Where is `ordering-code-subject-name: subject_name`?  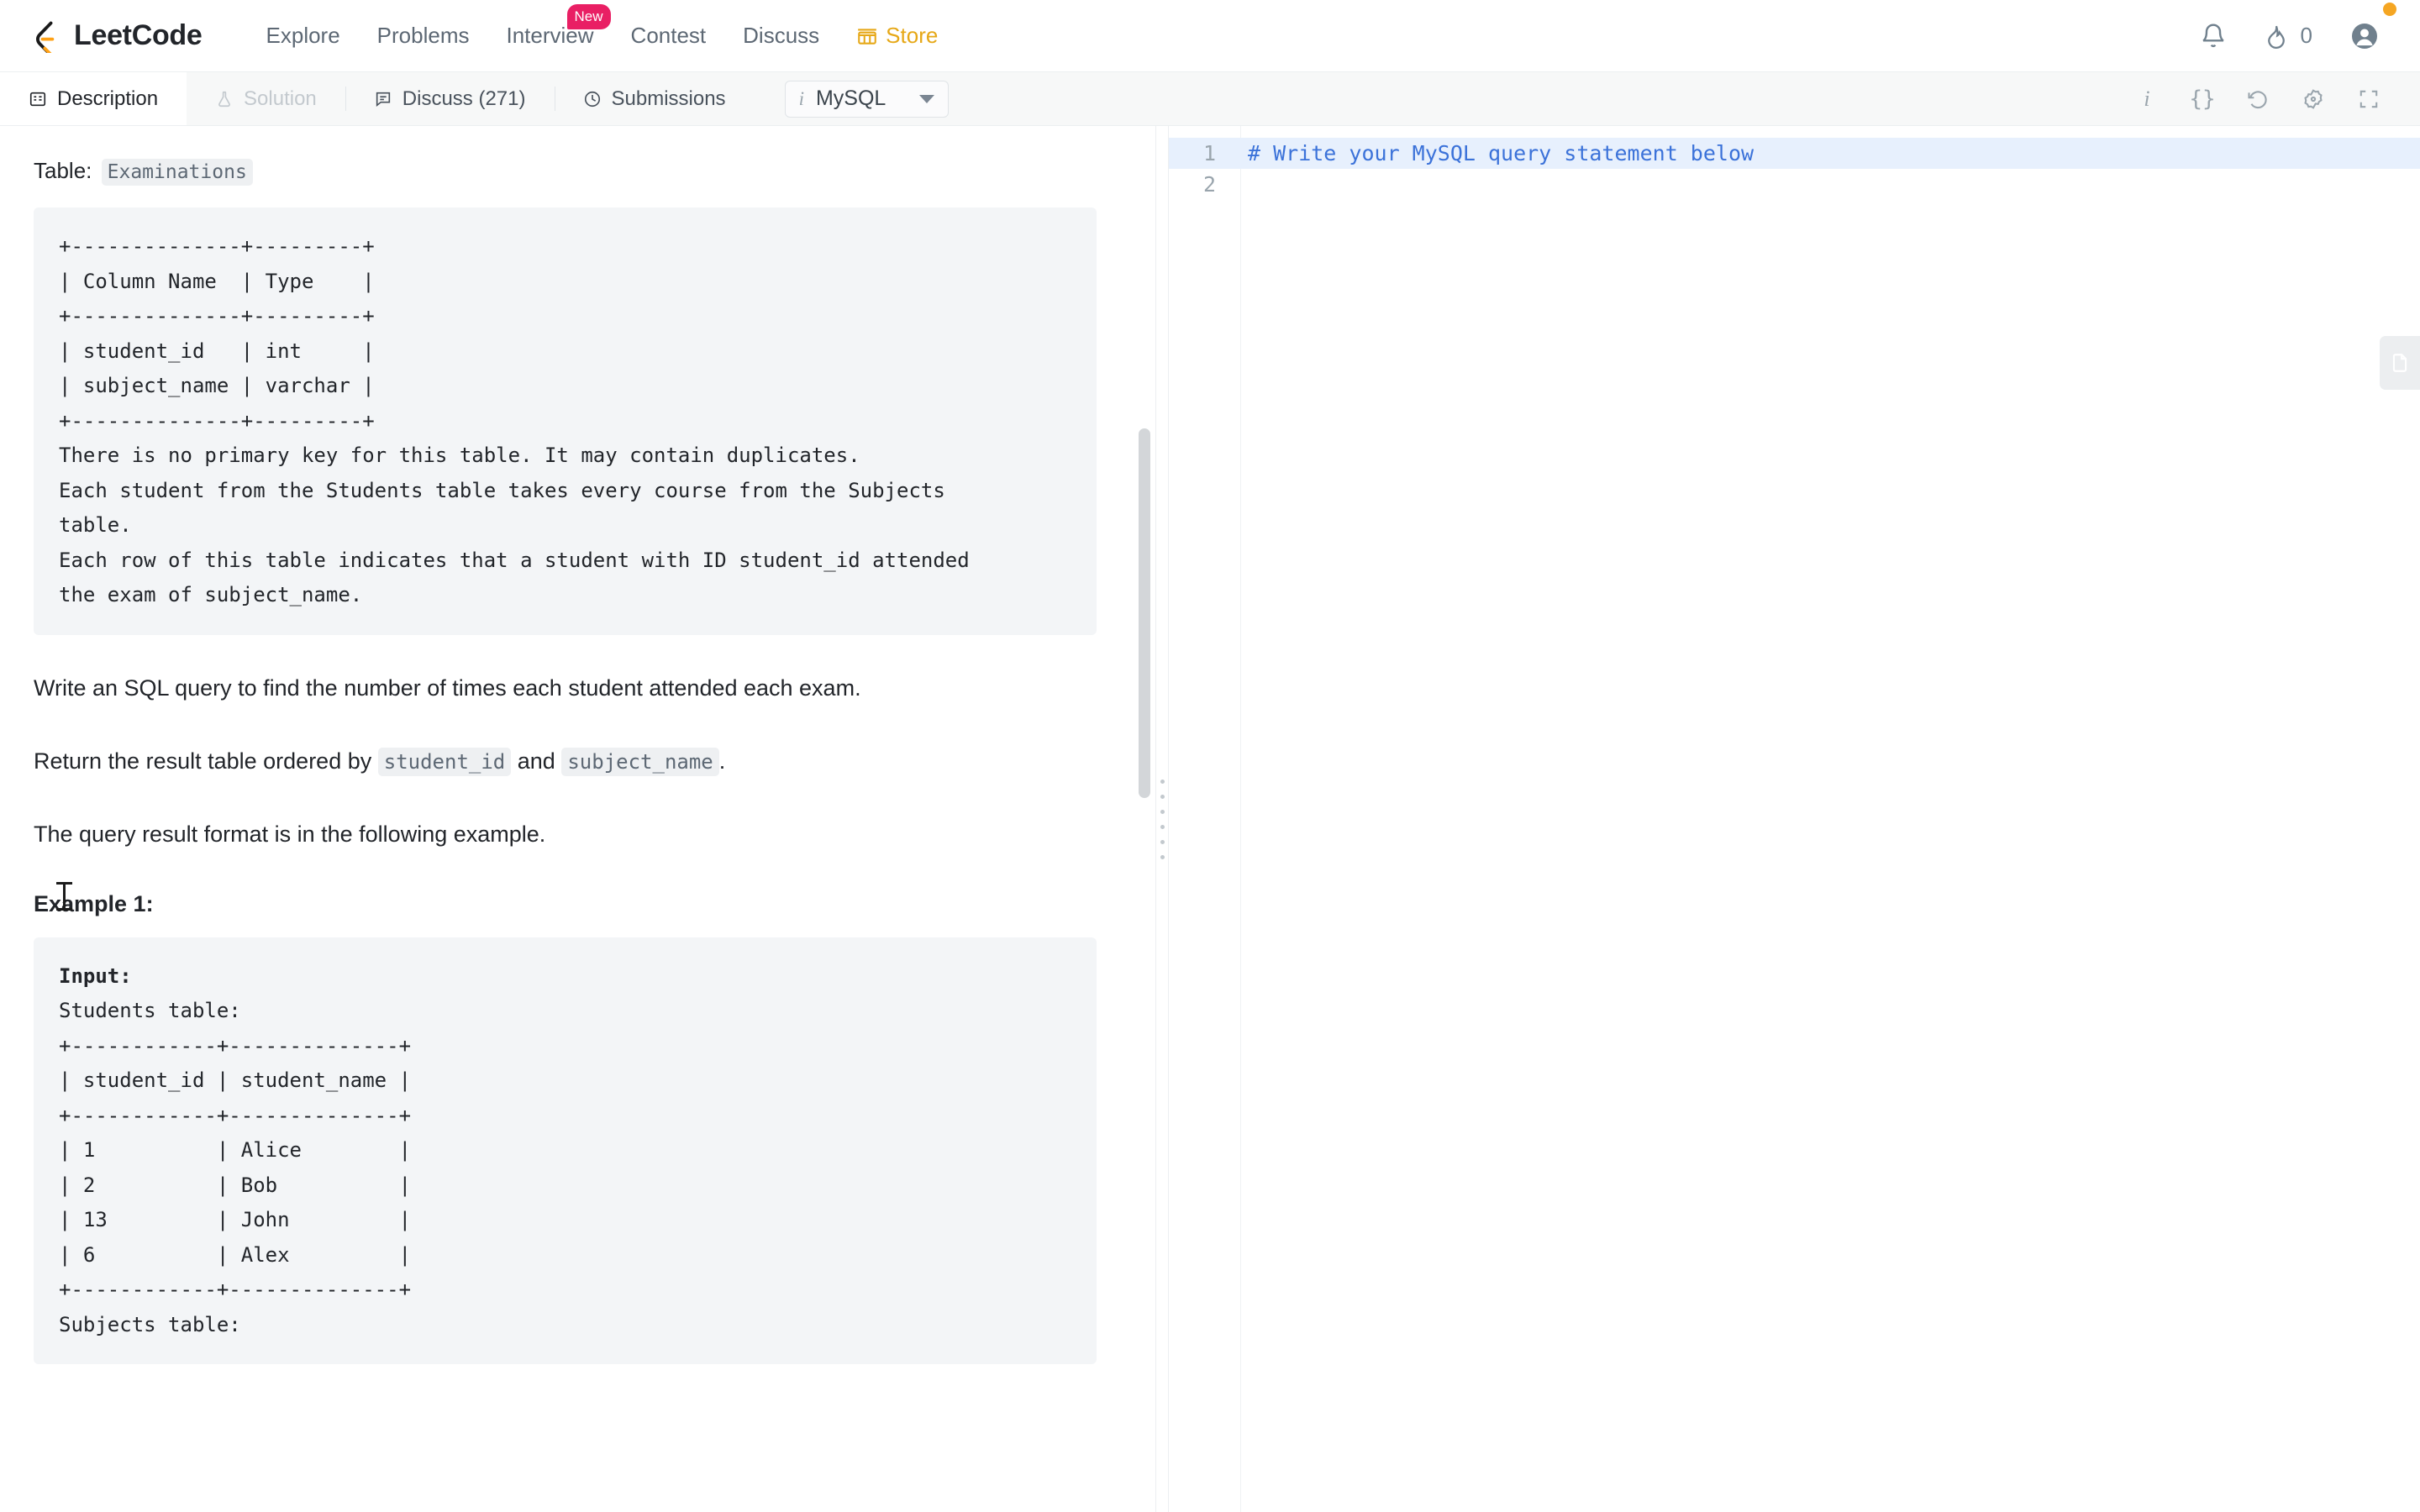
ordering-code-subject-name: subject_name is located at coordinates (640, 761).